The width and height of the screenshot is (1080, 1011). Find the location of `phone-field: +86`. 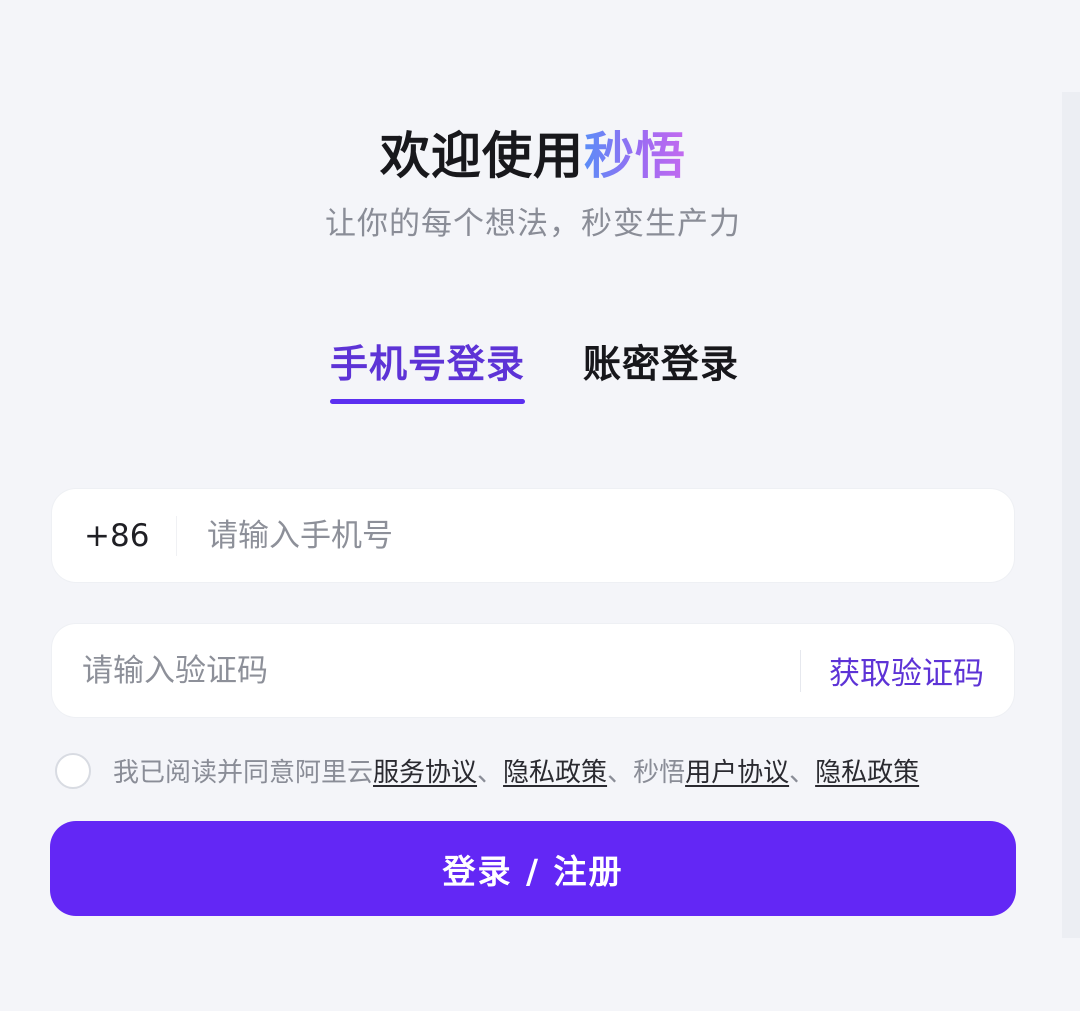

phone-field: +86 is located at coordinates (533, 535).